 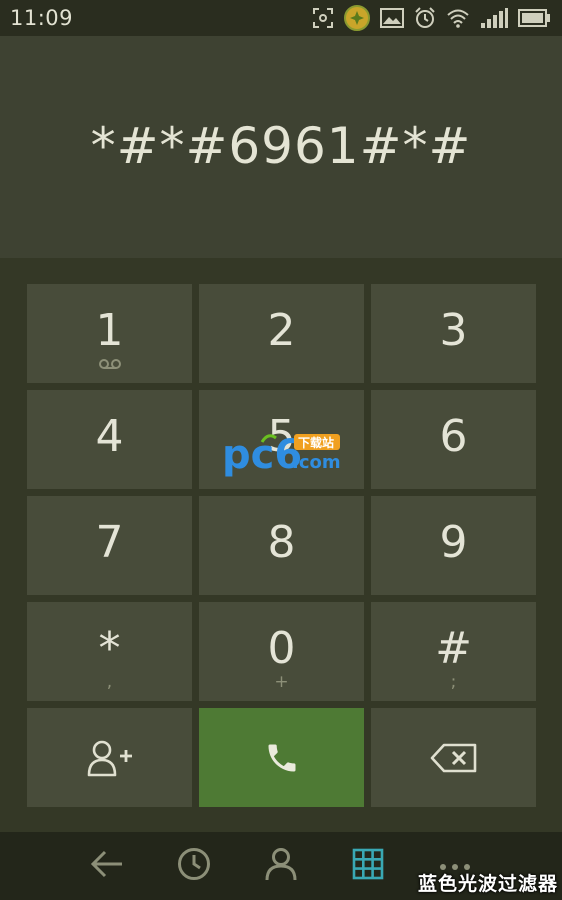 I want to click on dialpad-icon, so click(x=368, y=866).